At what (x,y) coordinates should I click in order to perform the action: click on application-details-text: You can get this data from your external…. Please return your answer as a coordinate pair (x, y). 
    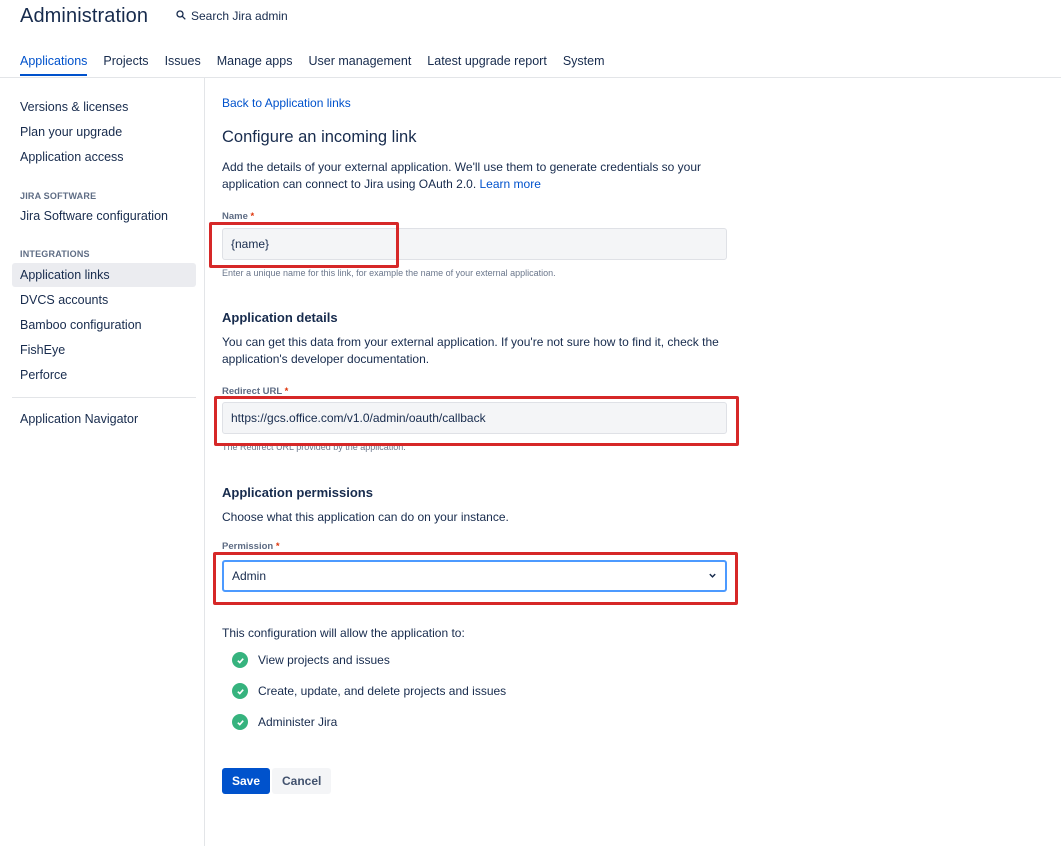
    Looking at the image, I should click on (470, 350).